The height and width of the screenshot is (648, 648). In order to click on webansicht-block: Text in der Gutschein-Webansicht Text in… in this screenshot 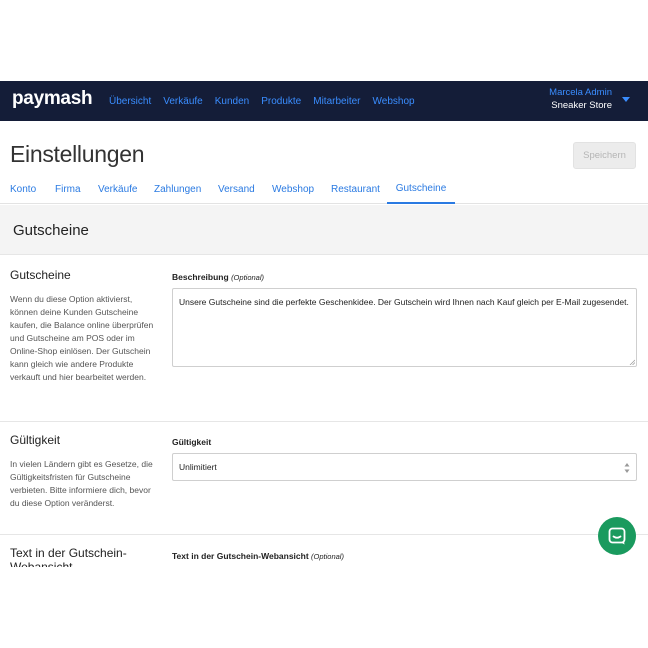, I will do `click(324, 552)`.